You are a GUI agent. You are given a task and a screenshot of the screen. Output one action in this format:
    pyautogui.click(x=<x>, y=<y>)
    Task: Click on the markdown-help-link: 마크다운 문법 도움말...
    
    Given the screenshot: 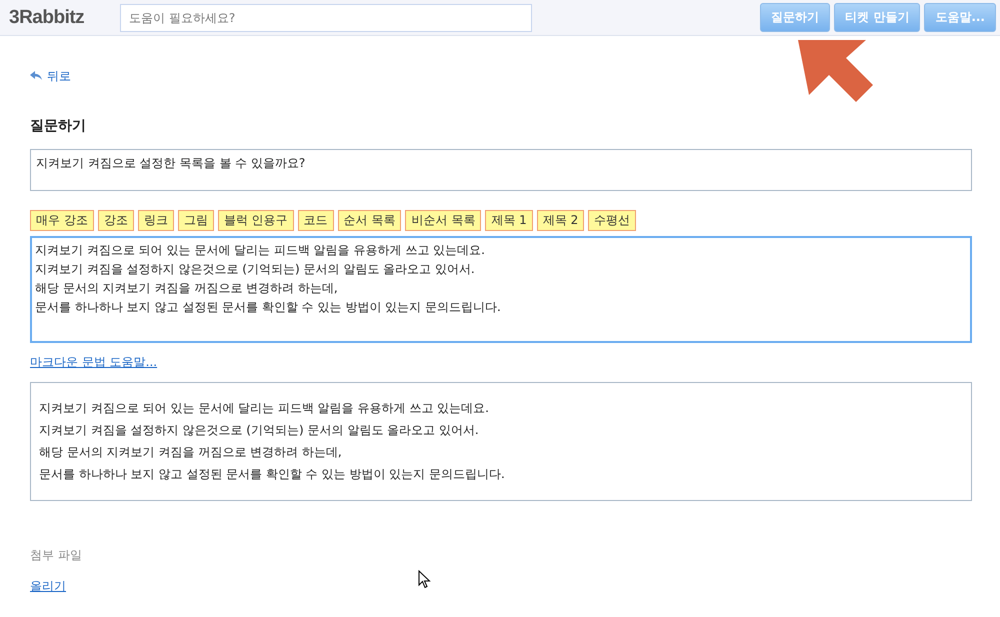 What is the action you would take?
    pyautogui.click(x=94, y=362)
    